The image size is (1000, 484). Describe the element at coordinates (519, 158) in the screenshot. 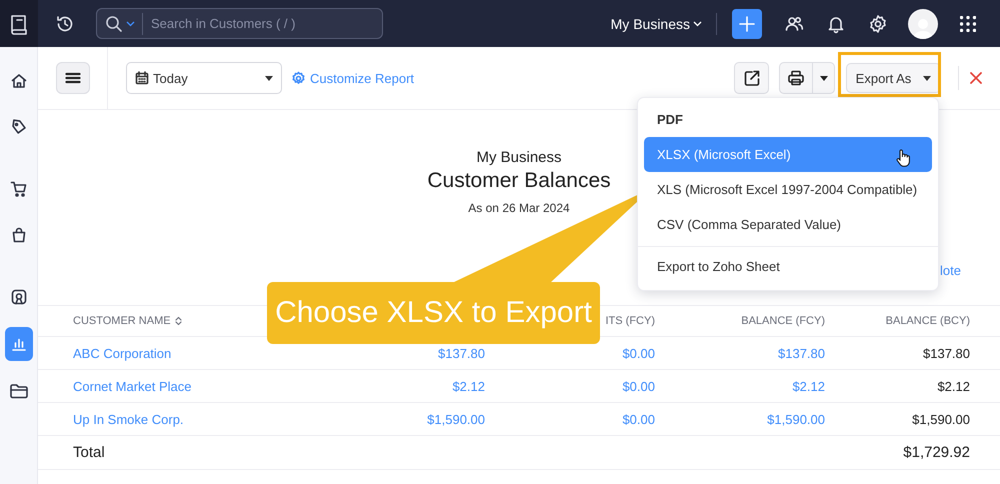

I see `organization-name: My Business` at that location.